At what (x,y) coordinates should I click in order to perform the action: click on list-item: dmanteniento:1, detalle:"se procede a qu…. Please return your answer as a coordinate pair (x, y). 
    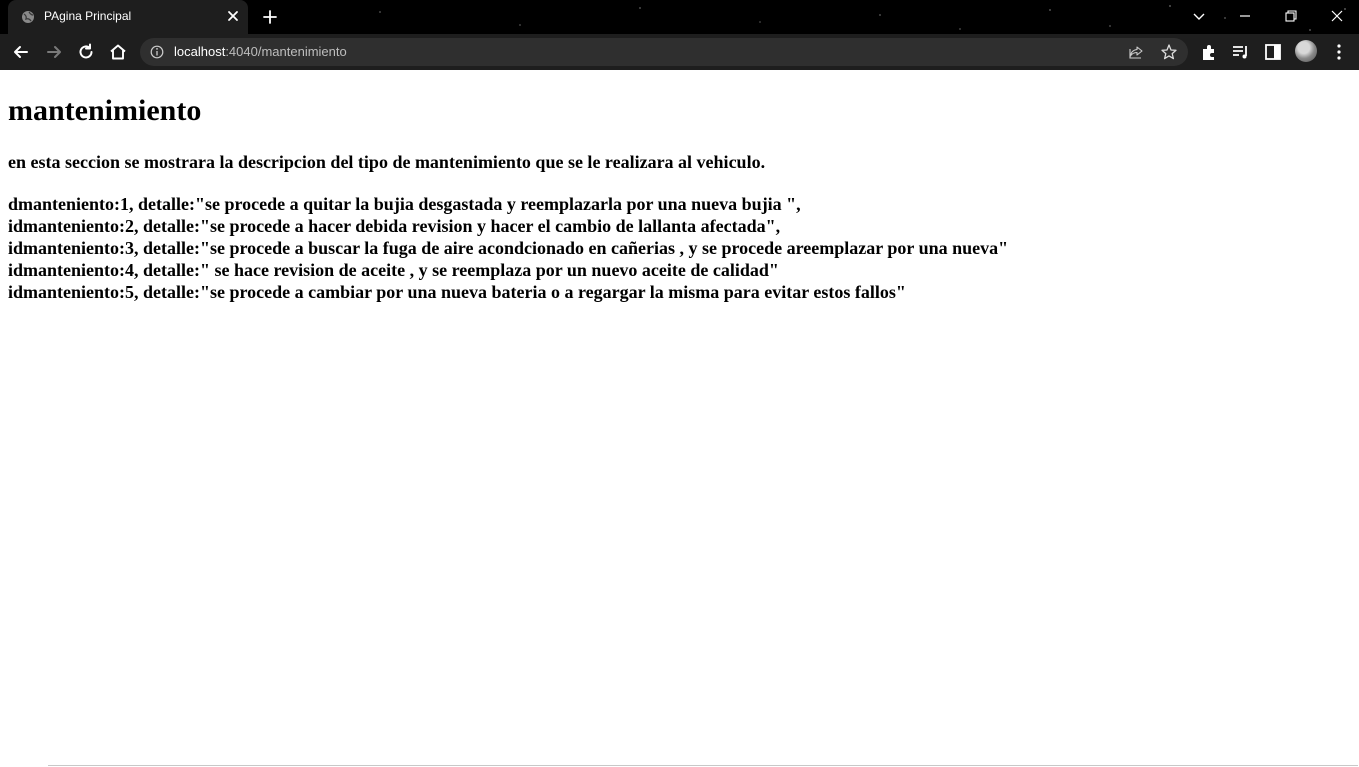
    Looking at the image, I should click on (404, 204).